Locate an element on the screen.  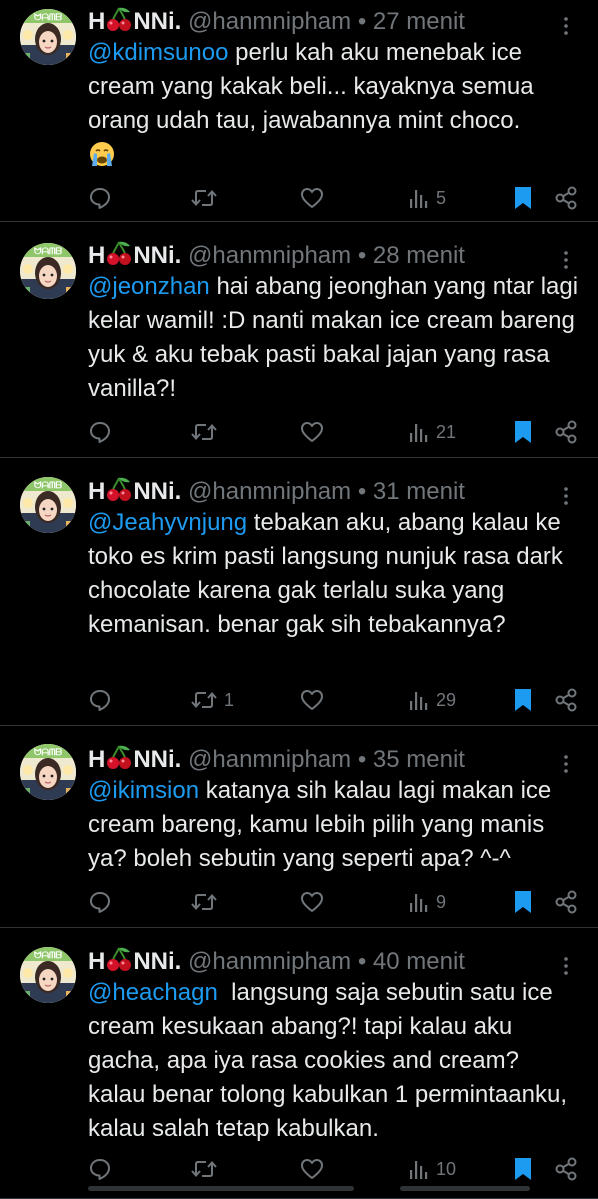
timestamp: 31 menit is located at coordinates (419, 491).